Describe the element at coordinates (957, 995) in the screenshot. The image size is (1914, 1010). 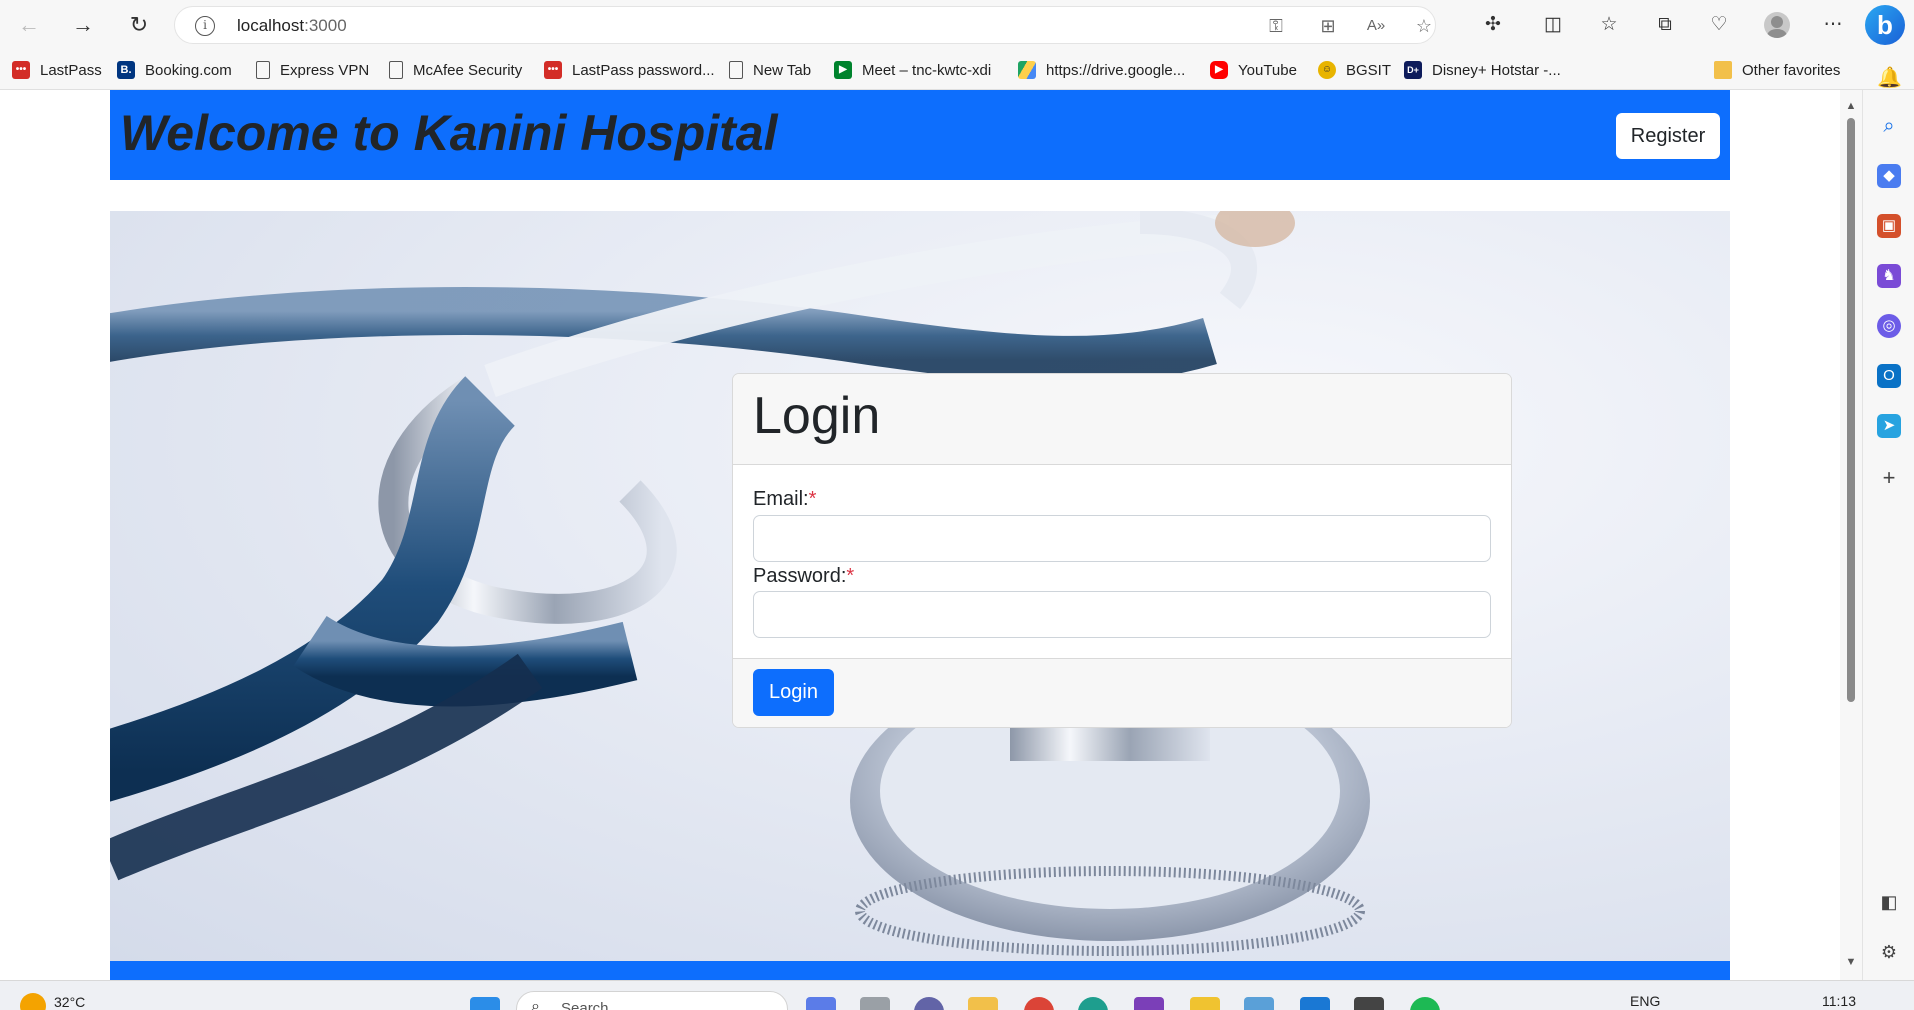
I see `windows-taskbar: 32°C ⌕ Search ENG 11:13` at that location.